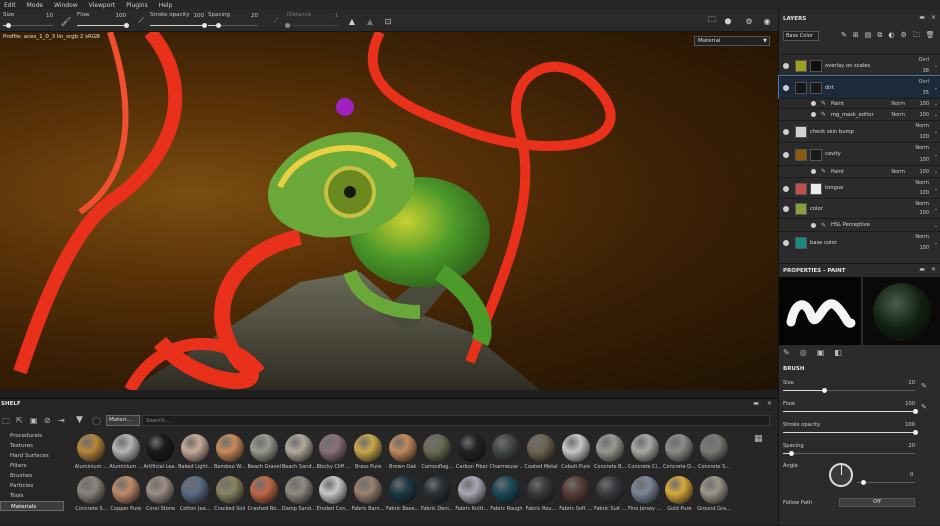  I want to click on layer-row: cavity Norm 100 ⌄, so click(859, 153).